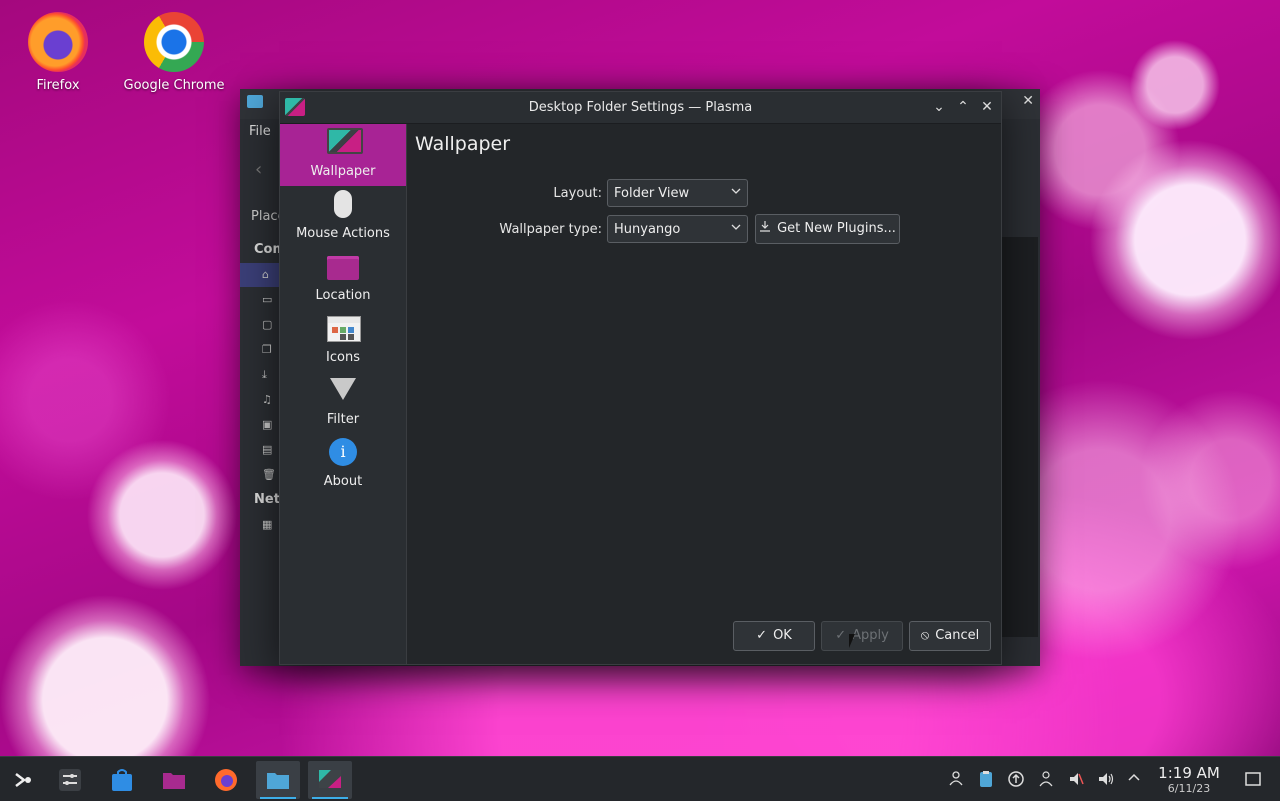  I want to click on taskbar-system-settings, so click(70, 780).